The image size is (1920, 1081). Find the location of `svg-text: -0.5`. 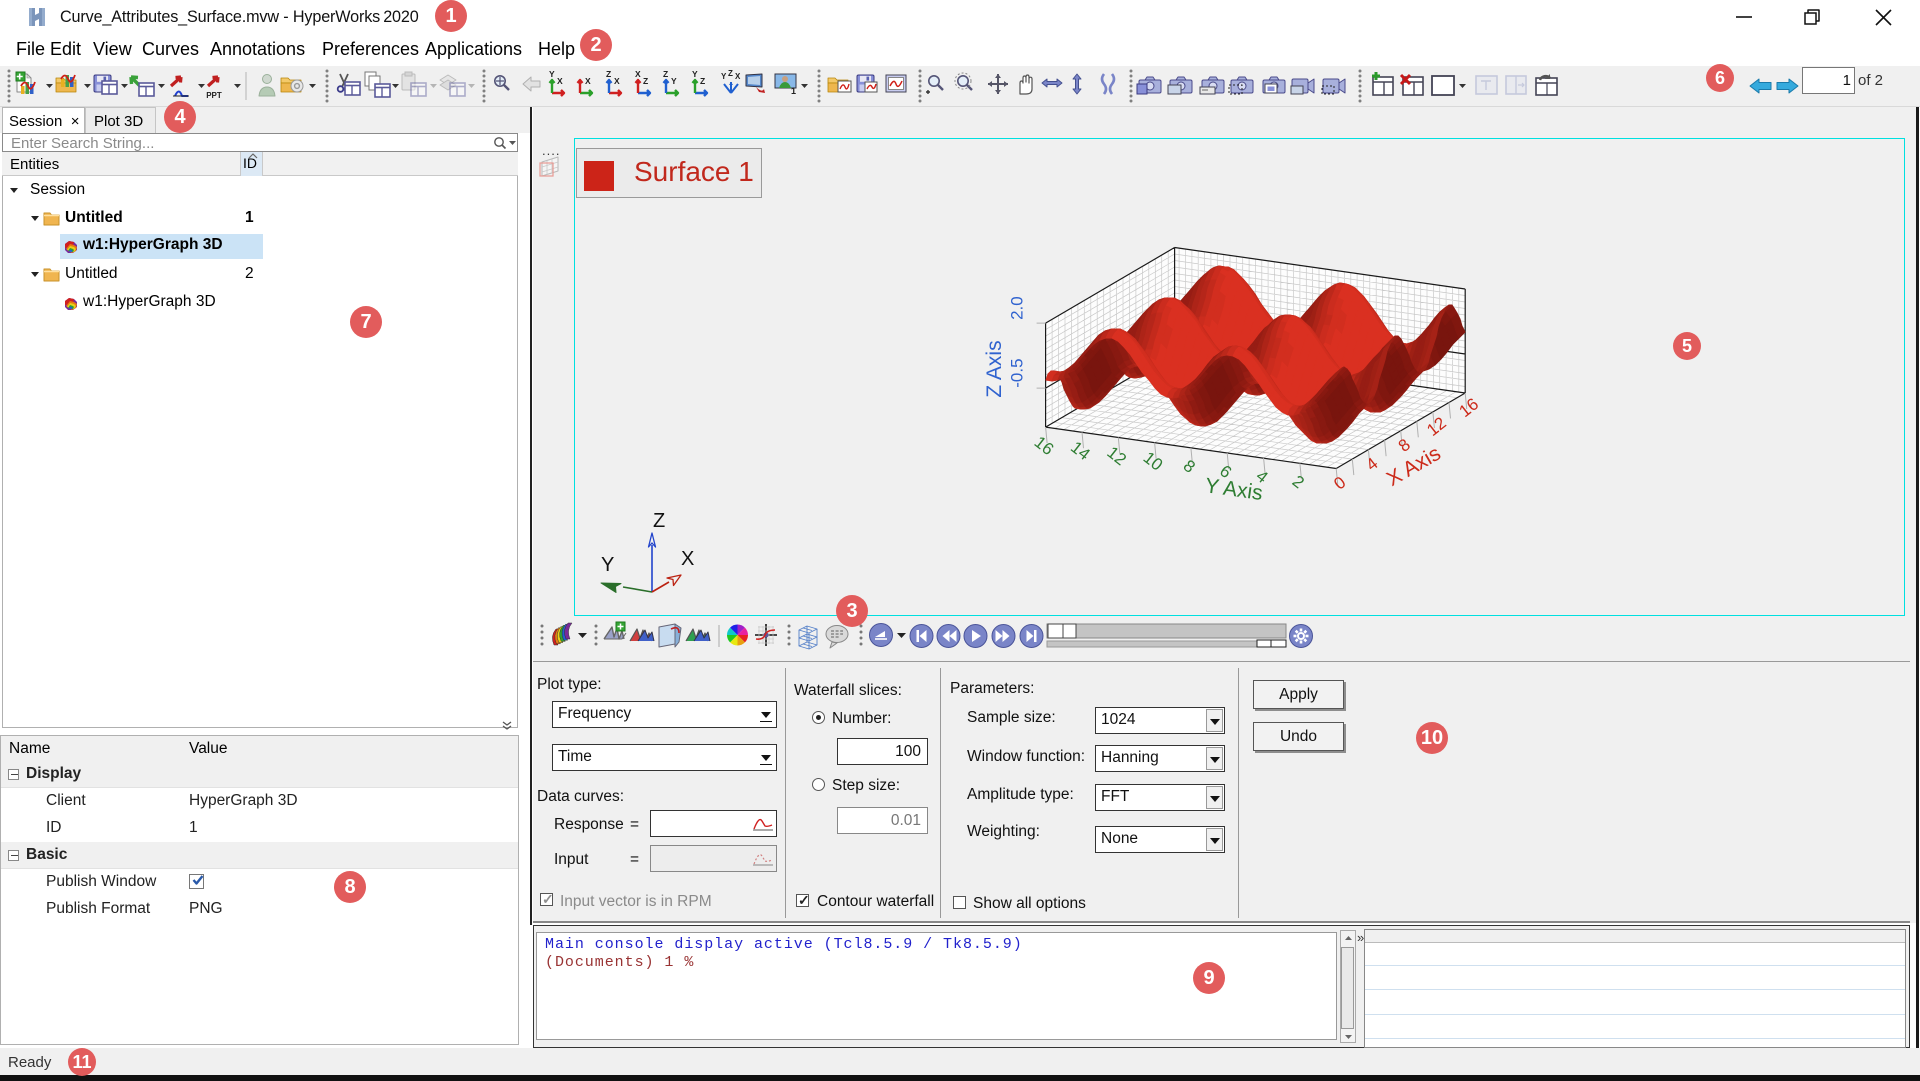

svg-text: -0.5 is located at coordinates (1017, 372).